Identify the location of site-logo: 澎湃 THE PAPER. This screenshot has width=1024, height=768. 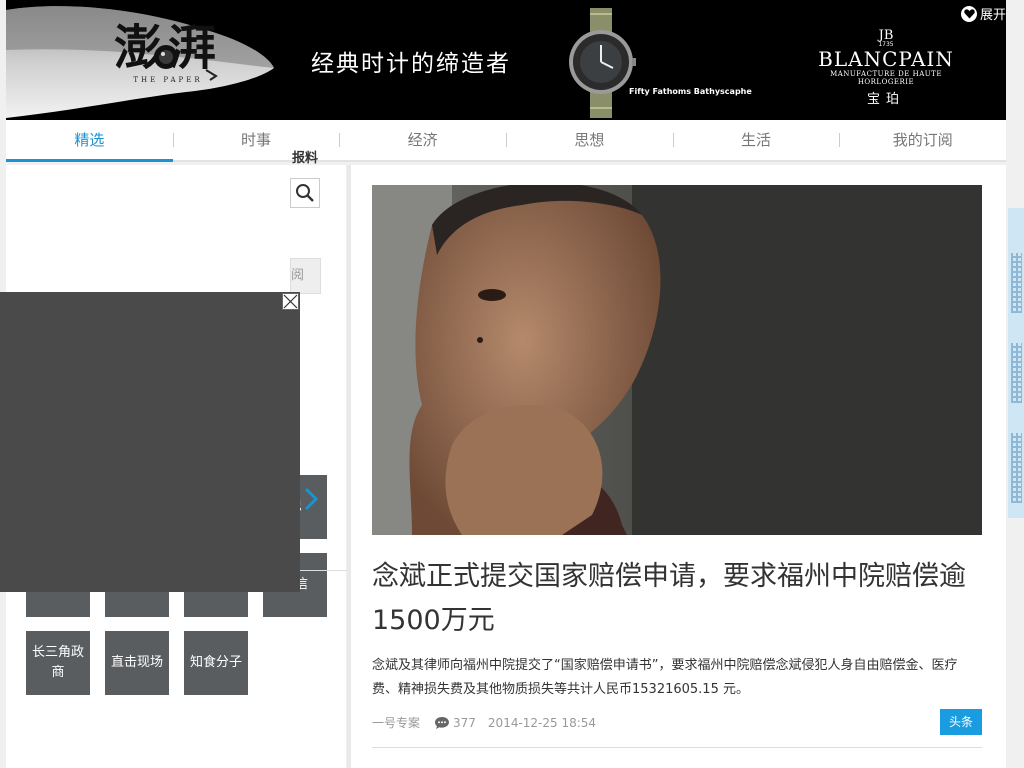
(168, 52).